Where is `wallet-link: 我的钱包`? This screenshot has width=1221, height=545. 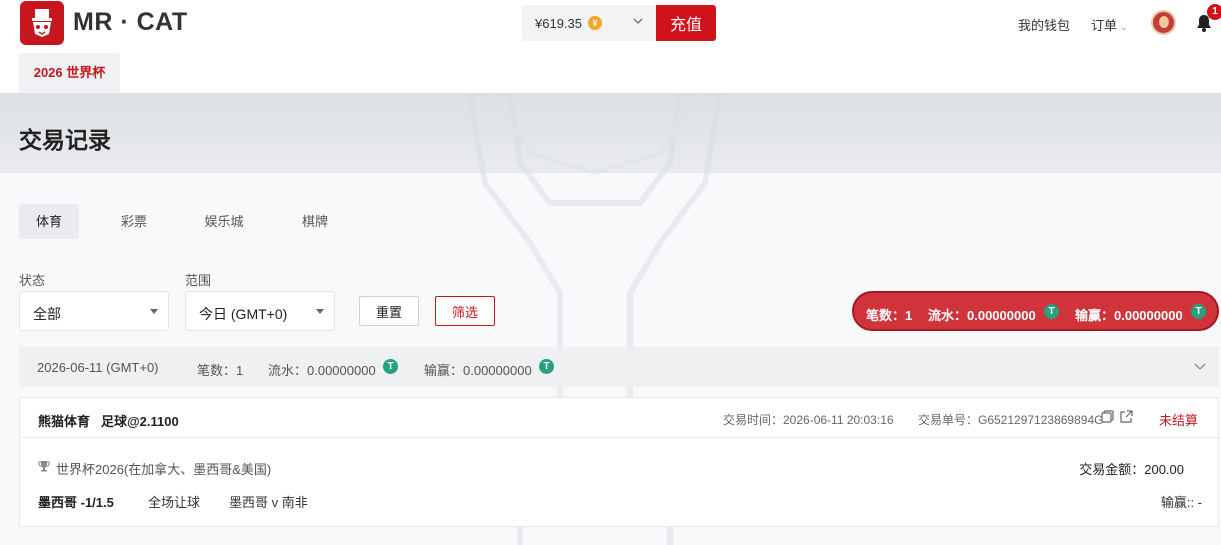 wallet-link: 我的钱包 is located at coordinates (1044, 24).